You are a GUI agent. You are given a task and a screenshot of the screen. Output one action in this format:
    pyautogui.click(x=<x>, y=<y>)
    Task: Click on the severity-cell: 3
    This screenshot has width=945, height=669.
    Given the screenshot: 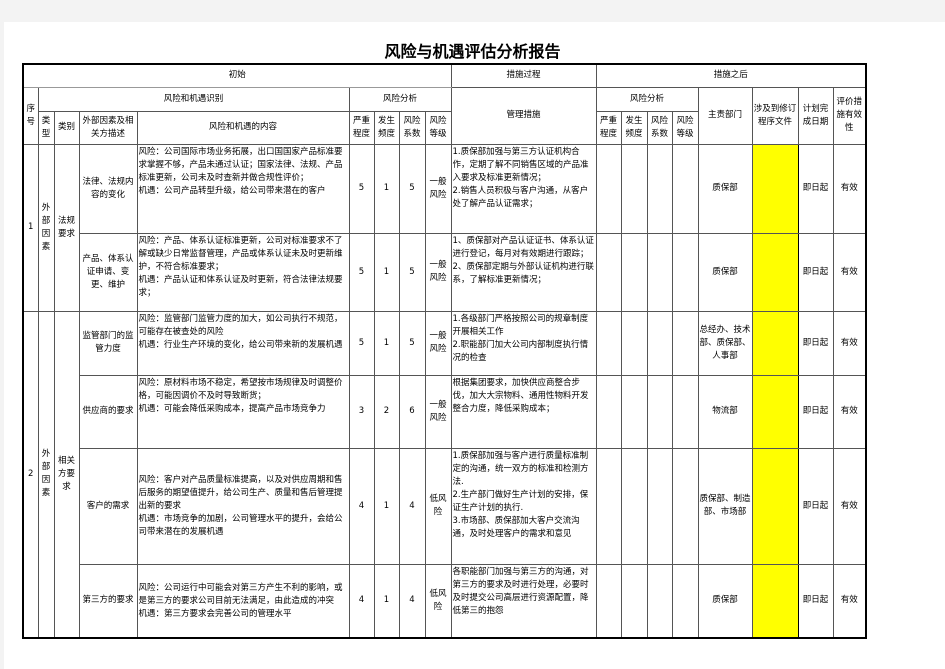 What is the action you would take?
    pyautogui.click(x=361, y=411)
    